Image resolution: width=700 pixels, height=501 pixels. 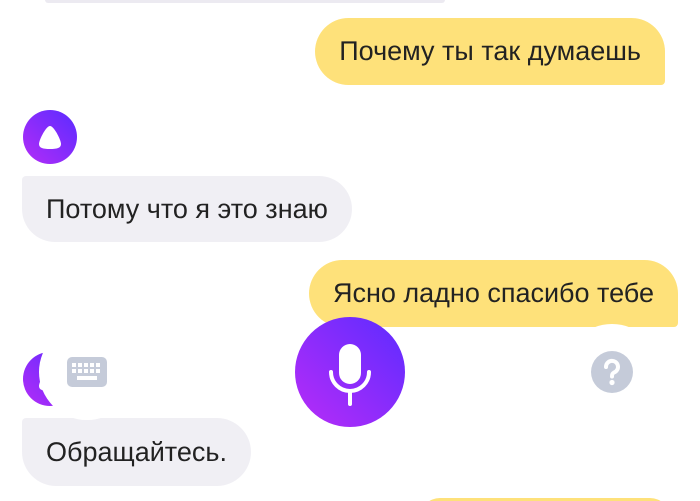 I want to click on assistant-avatar-icon, so click(x=50, y=137).